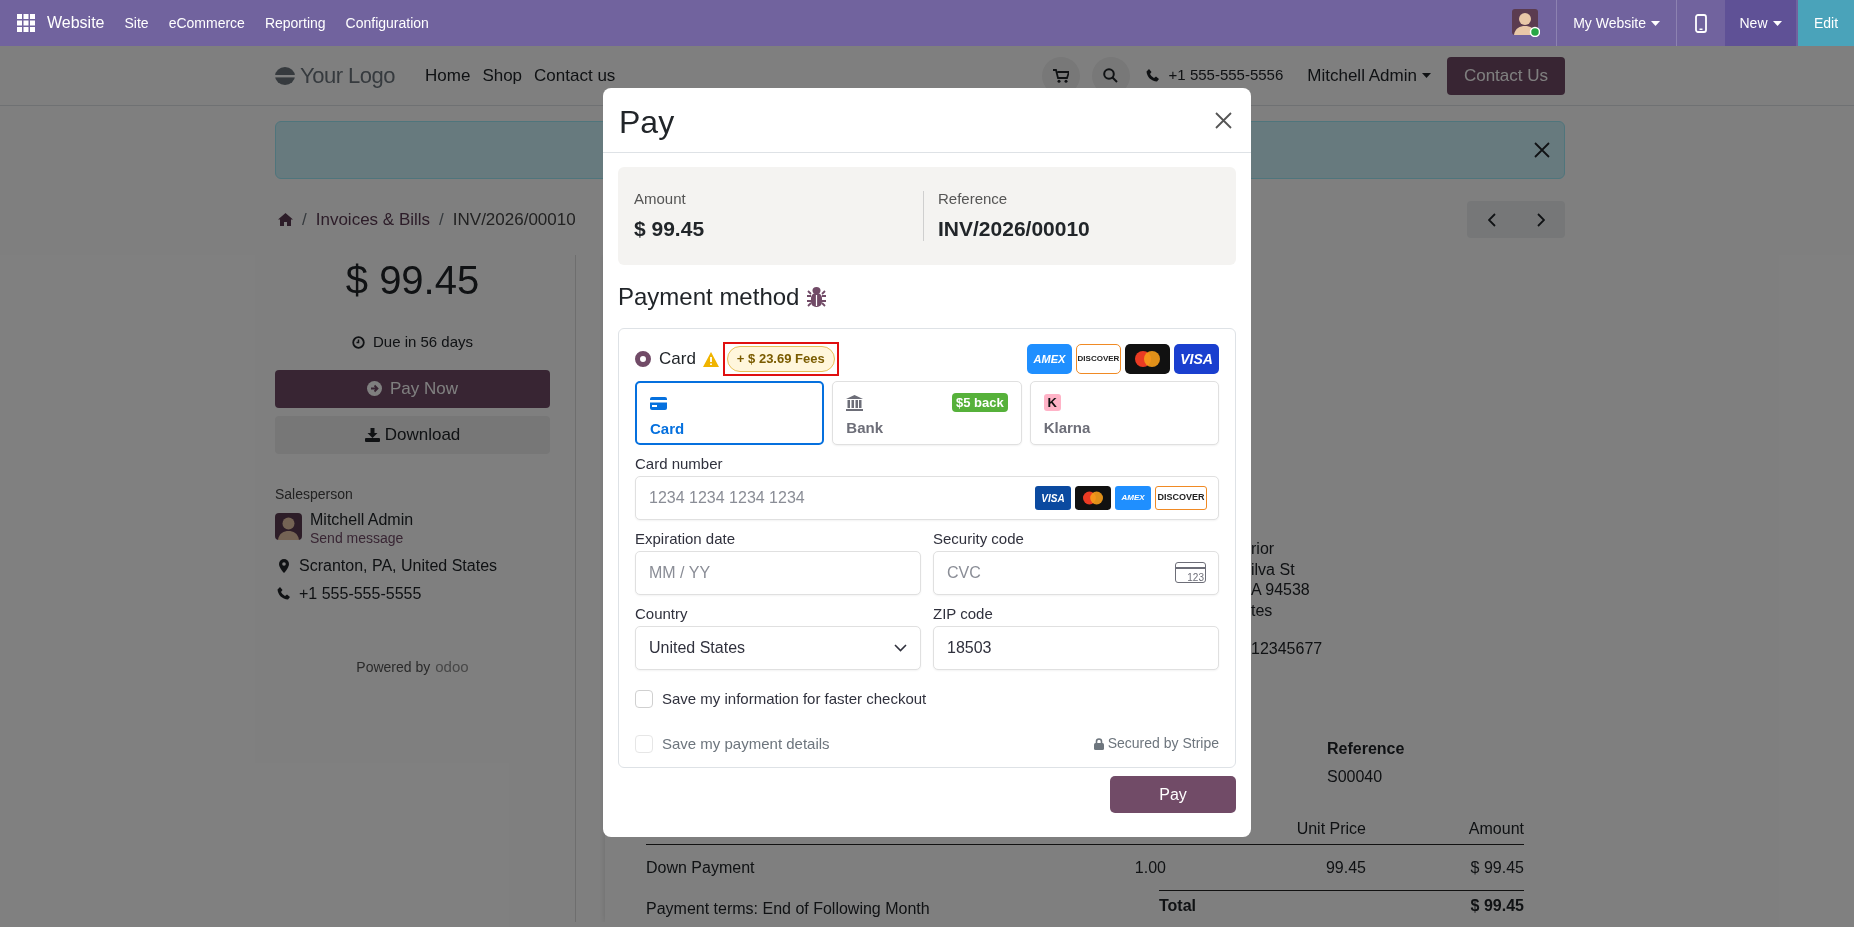  Describe the element at coordinates (1098, 743) in the screenshot. I see `lock-icon` at that location.